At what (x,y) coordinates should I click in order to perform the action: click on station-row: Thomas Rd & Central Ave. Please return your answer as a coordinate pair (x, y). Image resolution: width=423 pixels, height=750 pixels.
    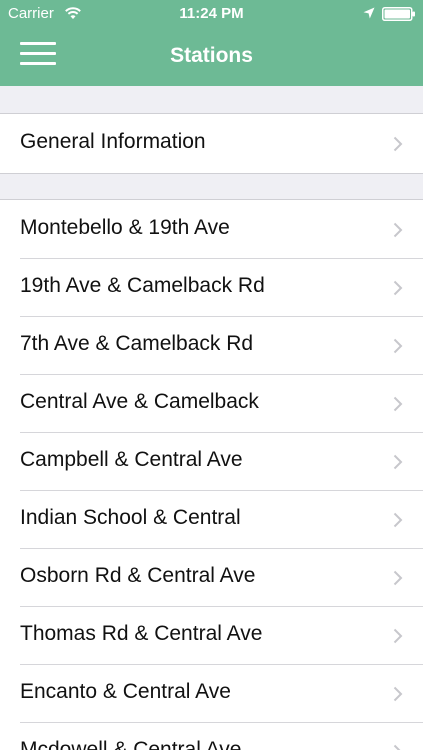
    Looking at the image, I should click on (211, 636).